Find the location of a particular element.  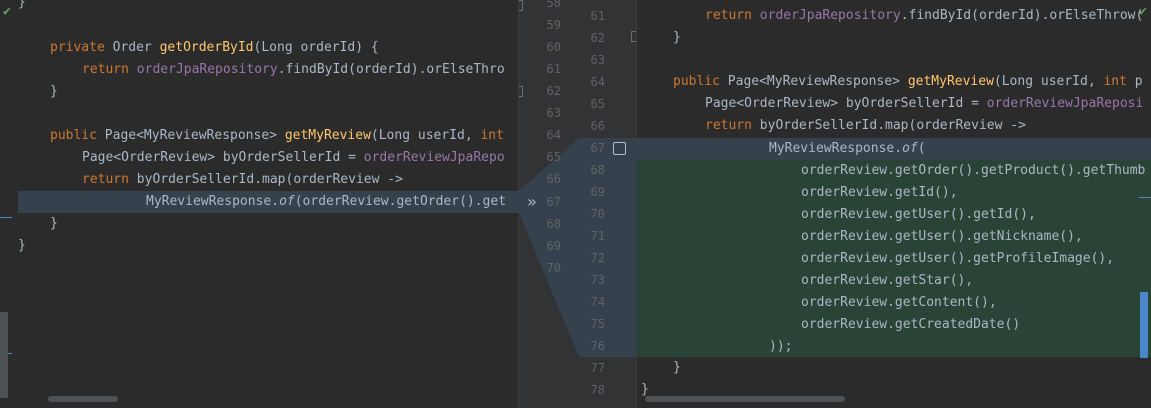

line-number: 75 is located at coordinates (597, 324).